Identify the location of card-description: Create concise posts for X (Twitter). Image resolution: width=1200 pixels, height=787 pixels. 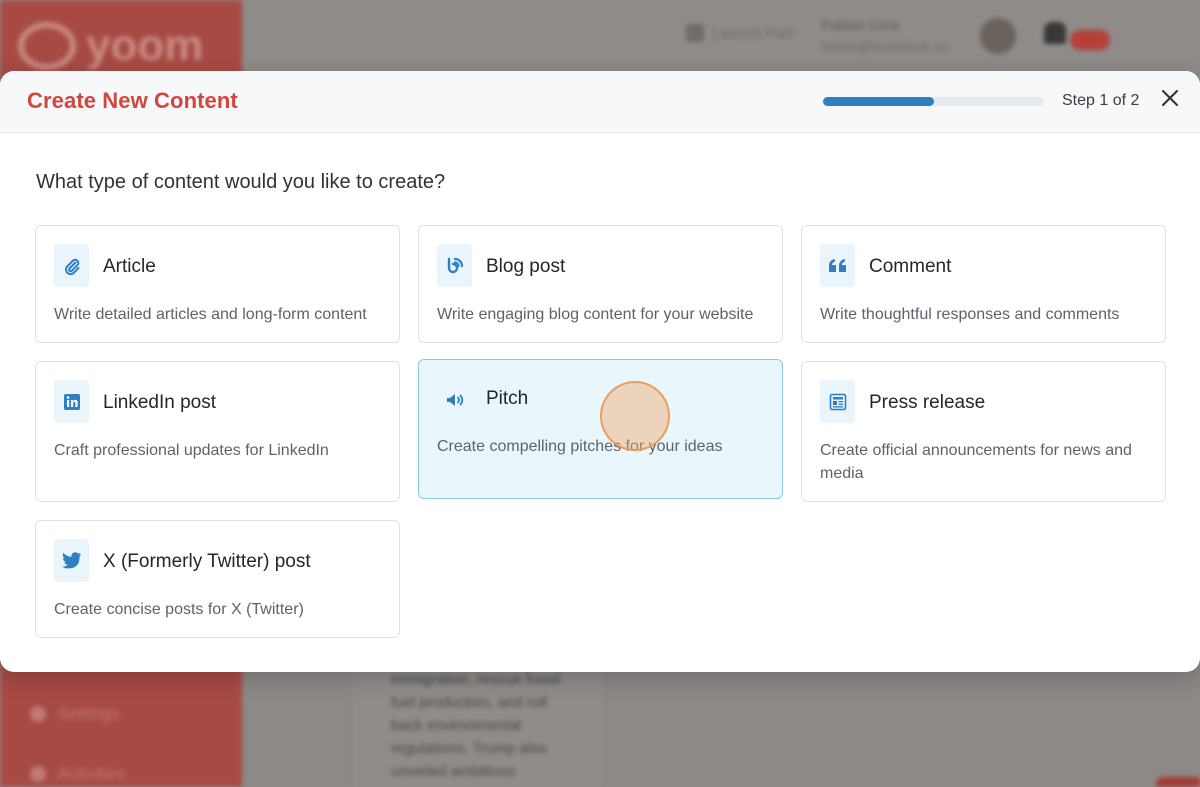
(179, 609).